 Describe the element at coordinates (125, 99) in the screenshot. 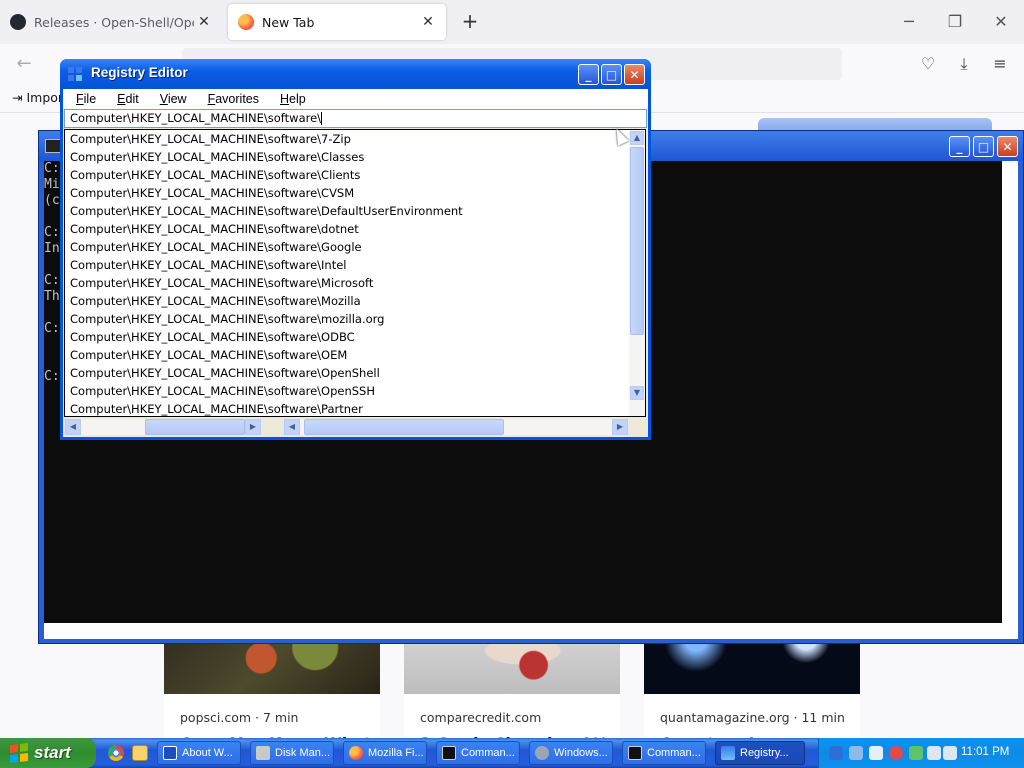

I see `menu-edit: Edit` at that location.